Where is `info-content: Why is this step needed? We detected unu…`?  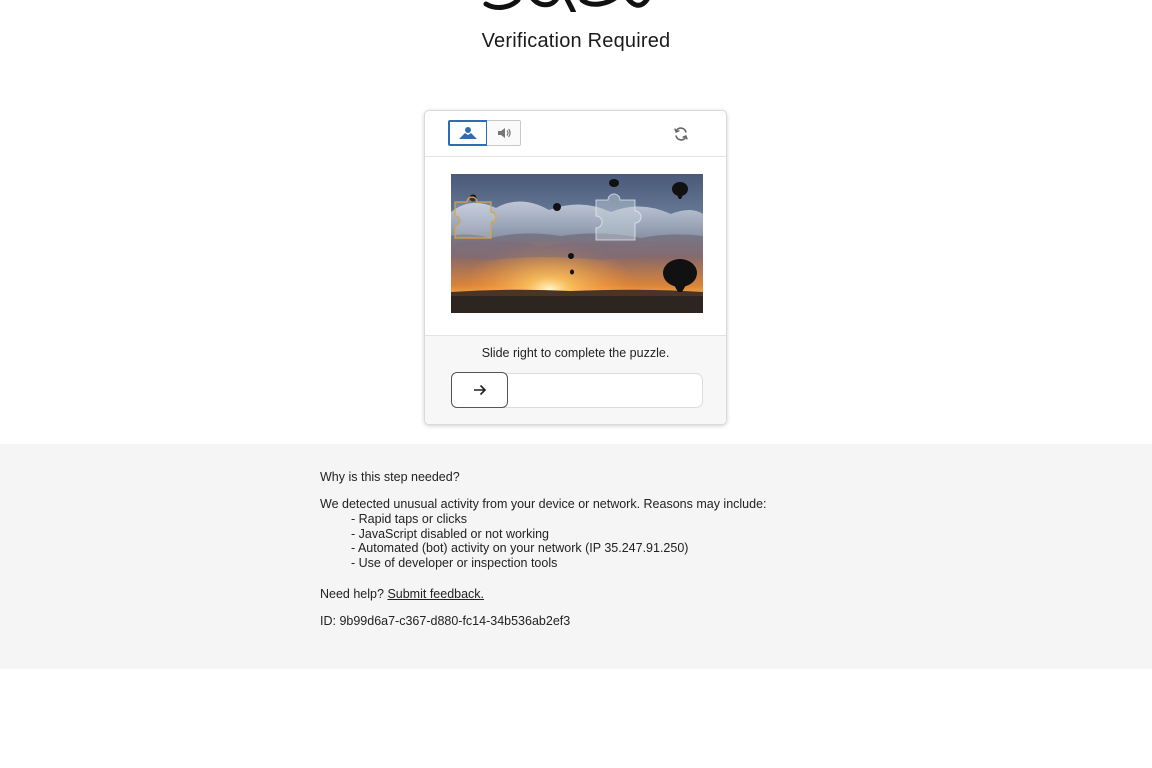 info-content: Why is this step needed? We detected unu… is located at coordinates (620, 549).